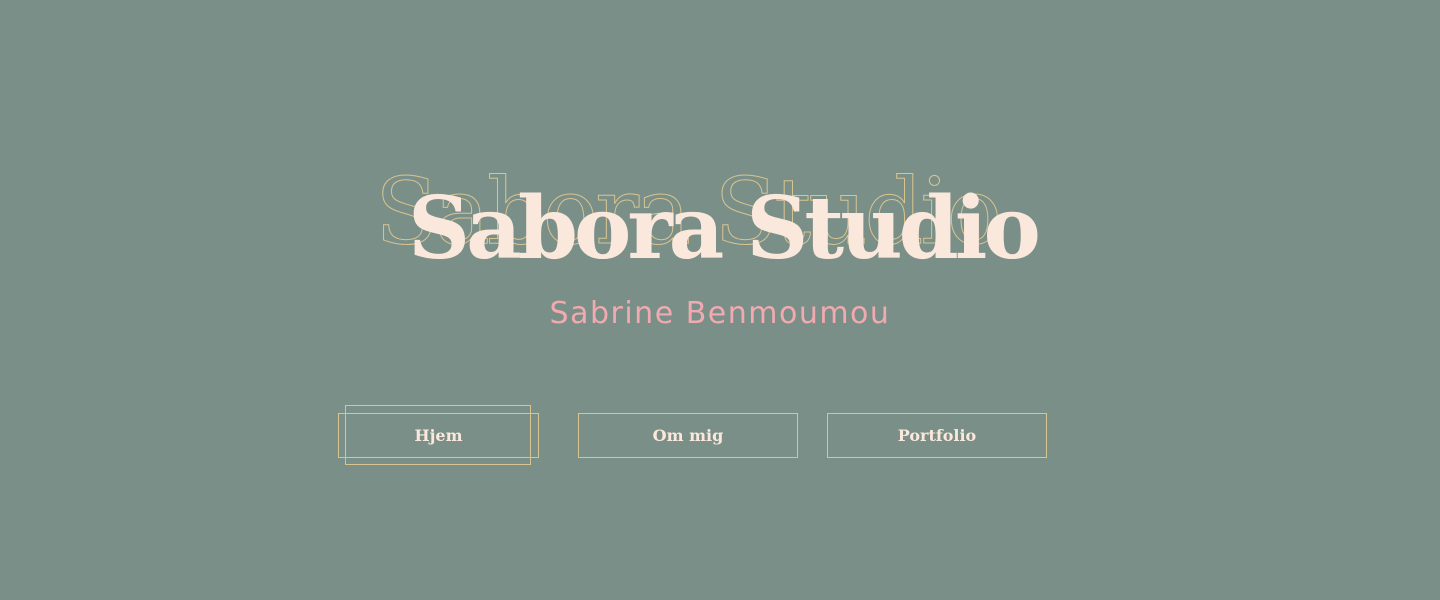 This screenshot has width=1440, height=600. I want to click on nav-button-home: Hjem, so click(438, 435).